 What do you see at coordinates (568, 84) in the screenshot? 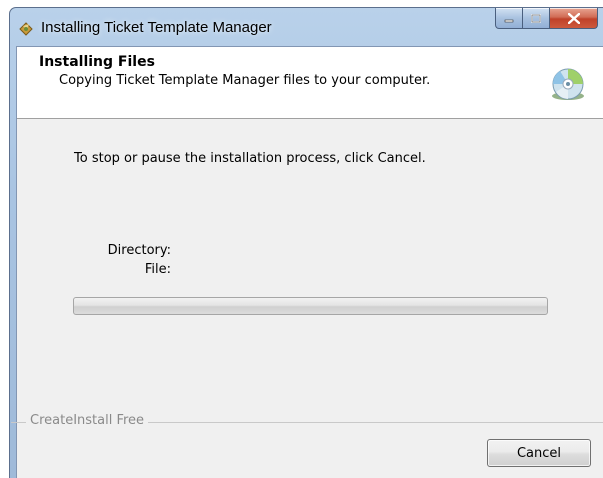
I see `cd-disc-icon` at bounding box center [568, 84].